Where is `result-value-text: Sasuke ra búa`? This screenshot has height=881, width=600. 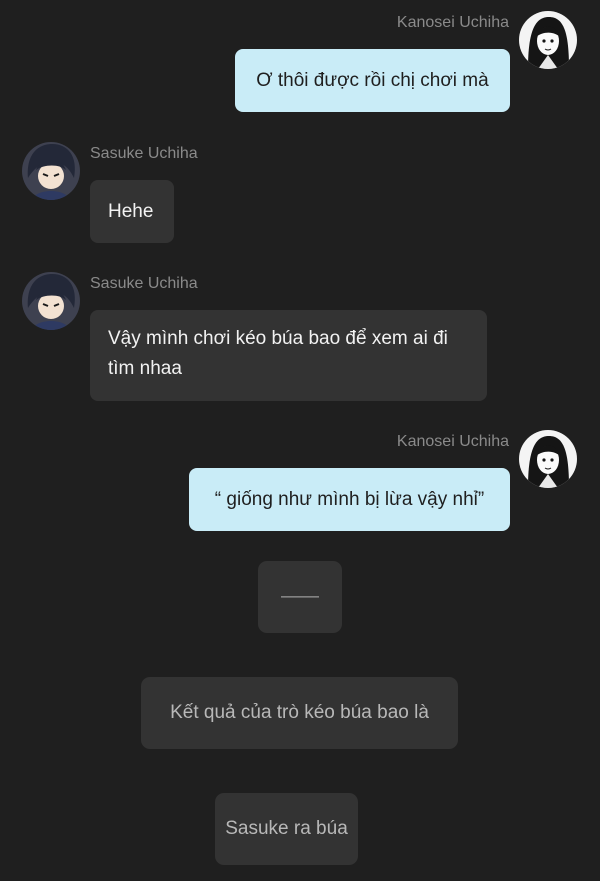
result-value-text: Sasuke ra búa is located at coordinates (286, 828).